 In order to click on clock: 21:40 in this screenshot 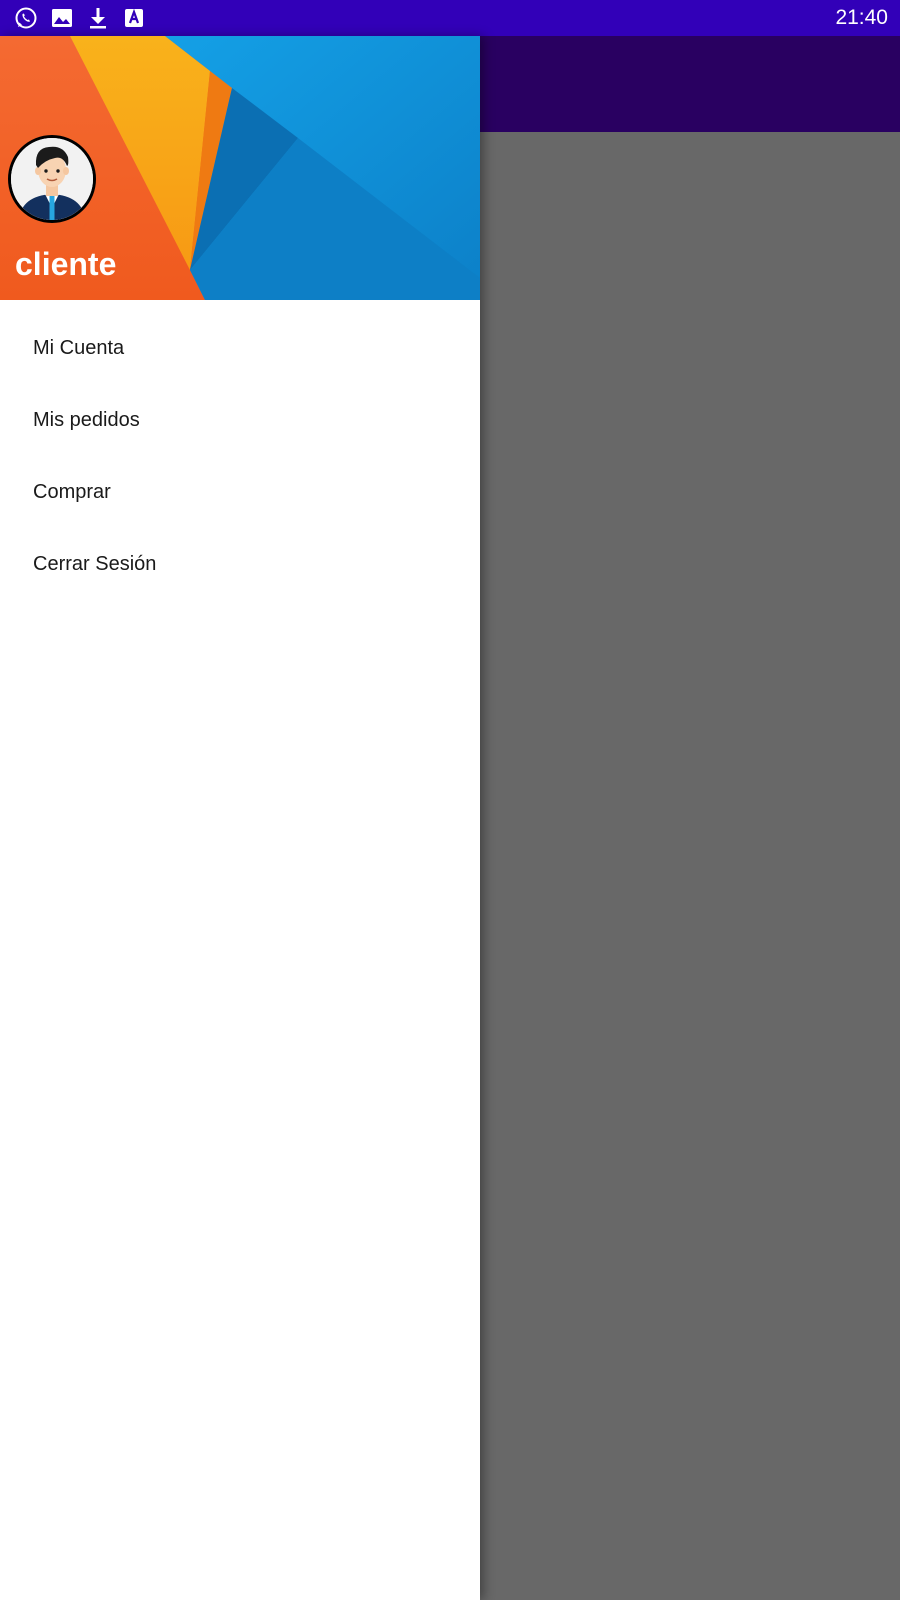, I will do `click(861, 17)`.